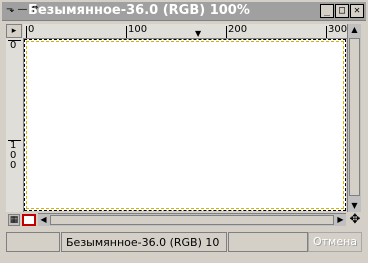  What do you see at coordinates (354, 30) in the screenshot?
I see `scroll-up-icon: ▲` at bounding box center [354, 30].